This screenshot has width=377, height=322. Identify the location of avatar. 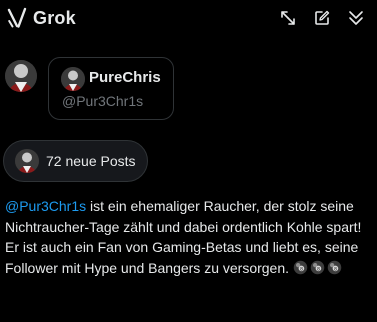
(21, 76).